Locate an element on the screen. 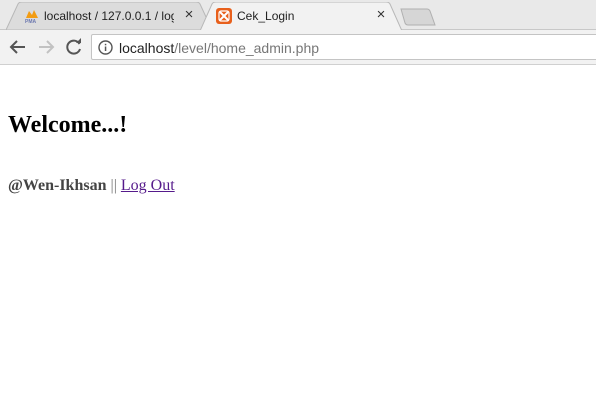 Image resolution: width=596 pixels, height=396 pixels. phpmyadmin-icon: PMA is located at coordinates (32, 16).